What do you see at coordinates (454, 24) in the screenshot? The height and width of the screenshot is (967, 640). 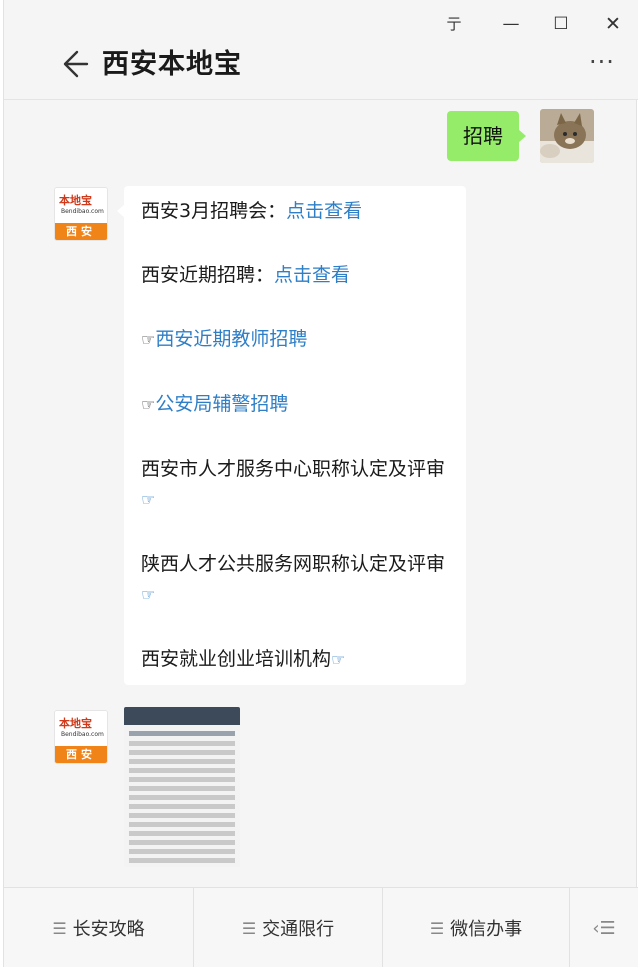 I see `pin-icon: 亍` at bounding box center [454, 24].